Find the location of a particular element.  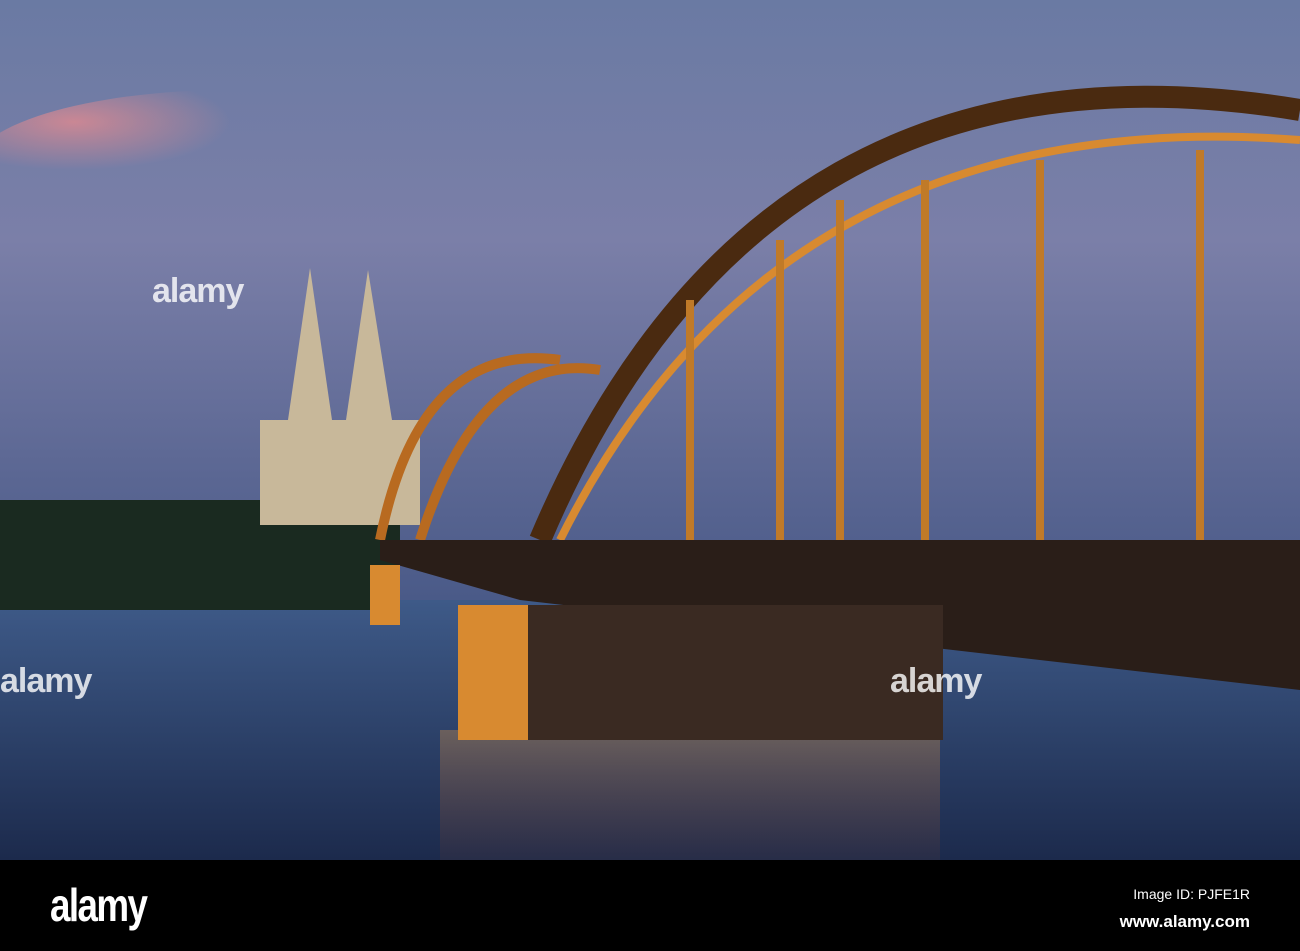

pier-small is located at coordinates (385, 595).